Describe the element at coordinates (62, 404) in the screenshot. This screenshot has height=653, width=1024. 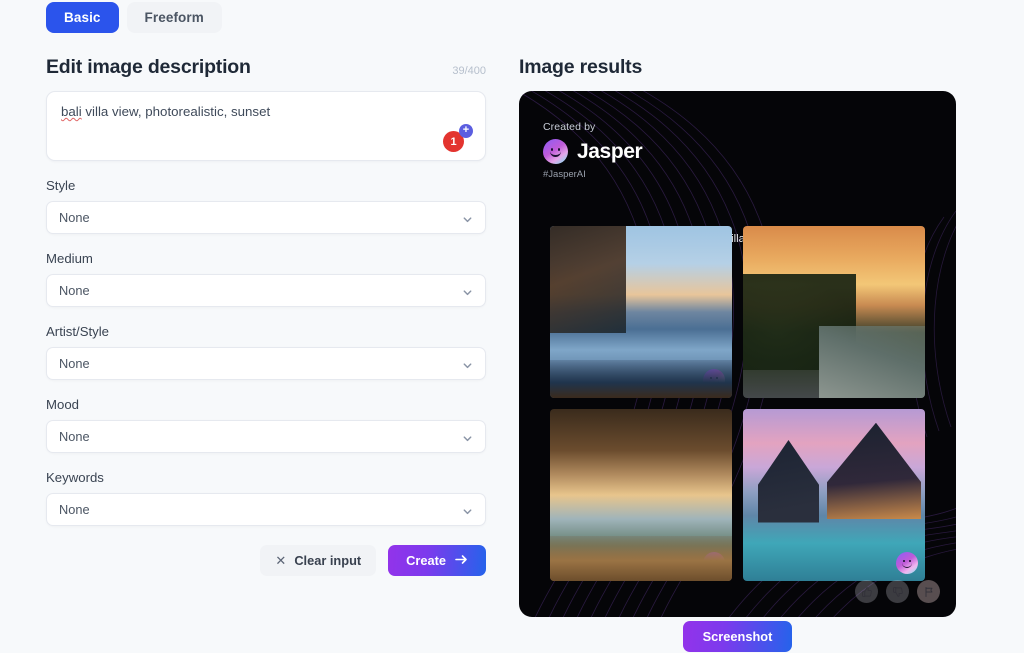
I see `field-label-mood: Mood` at that location.